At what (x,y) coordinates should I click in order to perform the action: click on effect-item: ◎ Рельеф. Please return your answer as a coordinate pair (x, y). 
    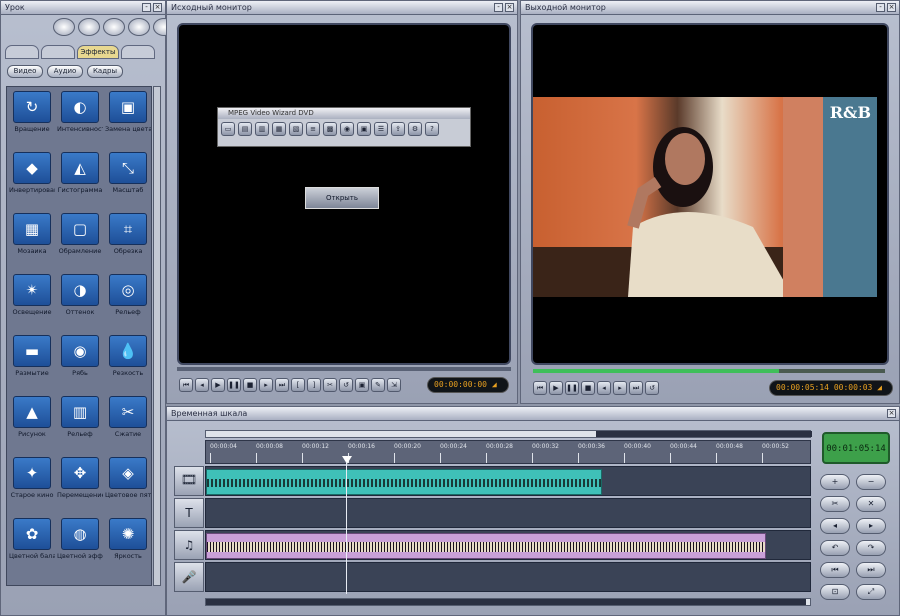
    Looking at the image, I should click on (128, 302).